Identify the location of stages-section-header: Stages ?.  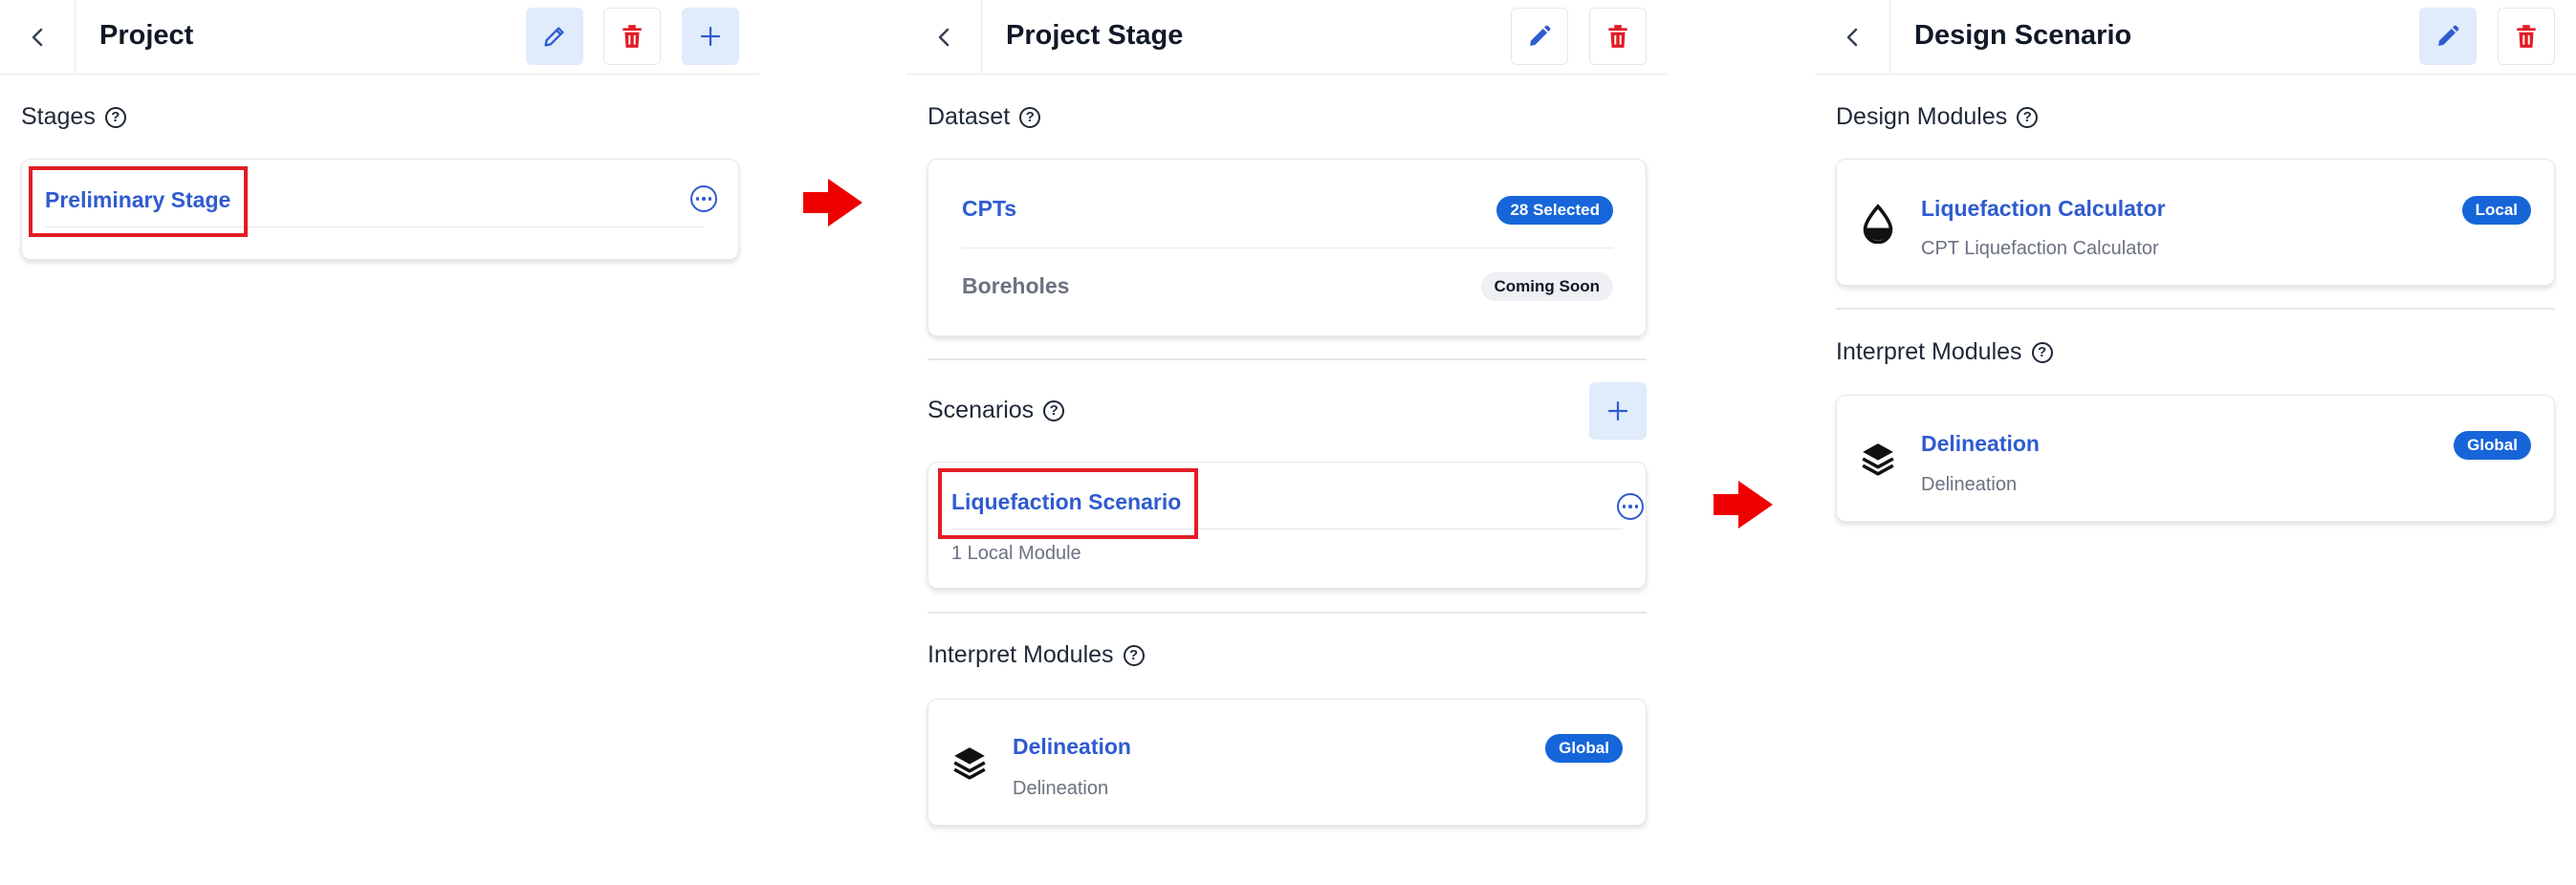
(73, 117).